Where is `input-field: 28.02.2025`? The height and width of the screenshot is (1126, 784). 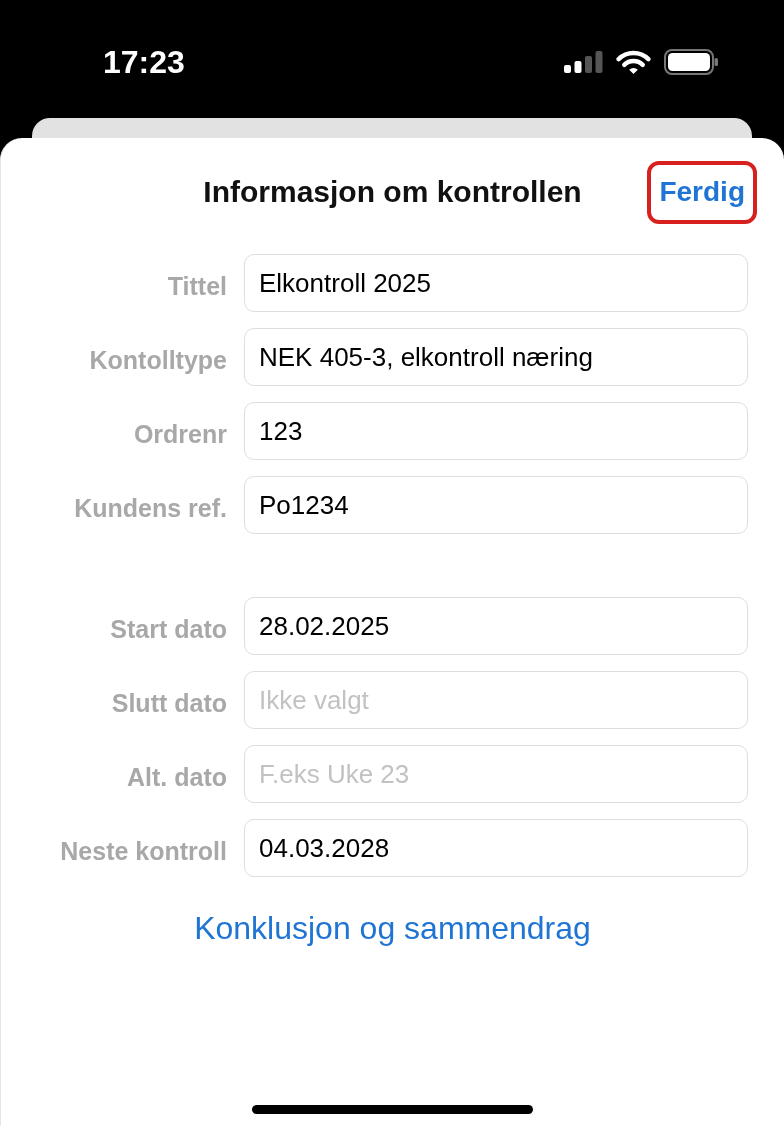 input-field: 28.02.2025 is located at coordinates (496, 626).